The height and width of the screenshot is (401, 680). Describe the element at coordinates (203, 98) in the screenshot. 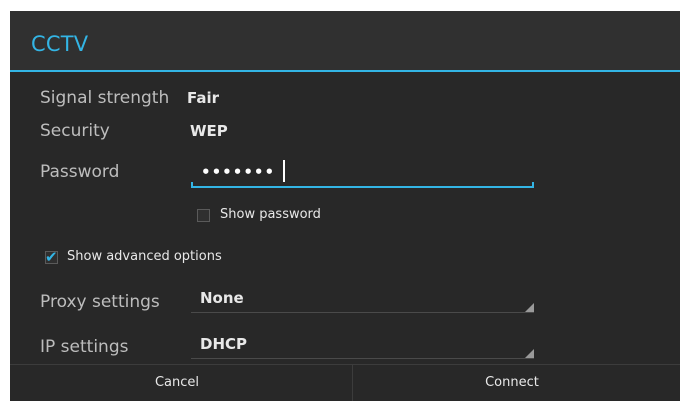

I see `signal-strength-value: Fair` at that location.